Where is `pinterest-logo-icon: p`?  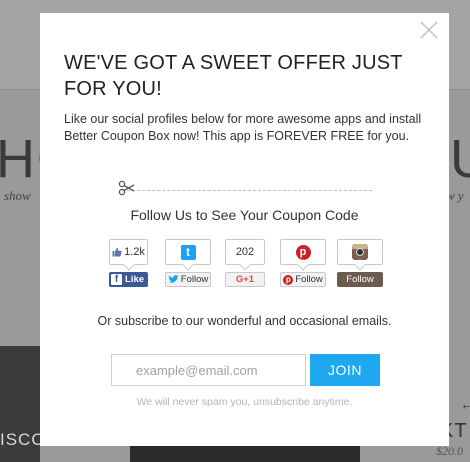 pinterest-logo-icon: p is located at coordinates (303, 252).